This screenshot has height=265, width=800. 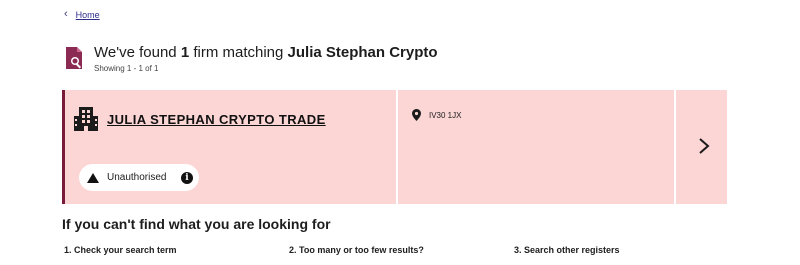 What do you see at coordinates (120, 250) in the screenshot?
I see `help-step-1: 1. Check your search term` at bounding box center [120, 250].